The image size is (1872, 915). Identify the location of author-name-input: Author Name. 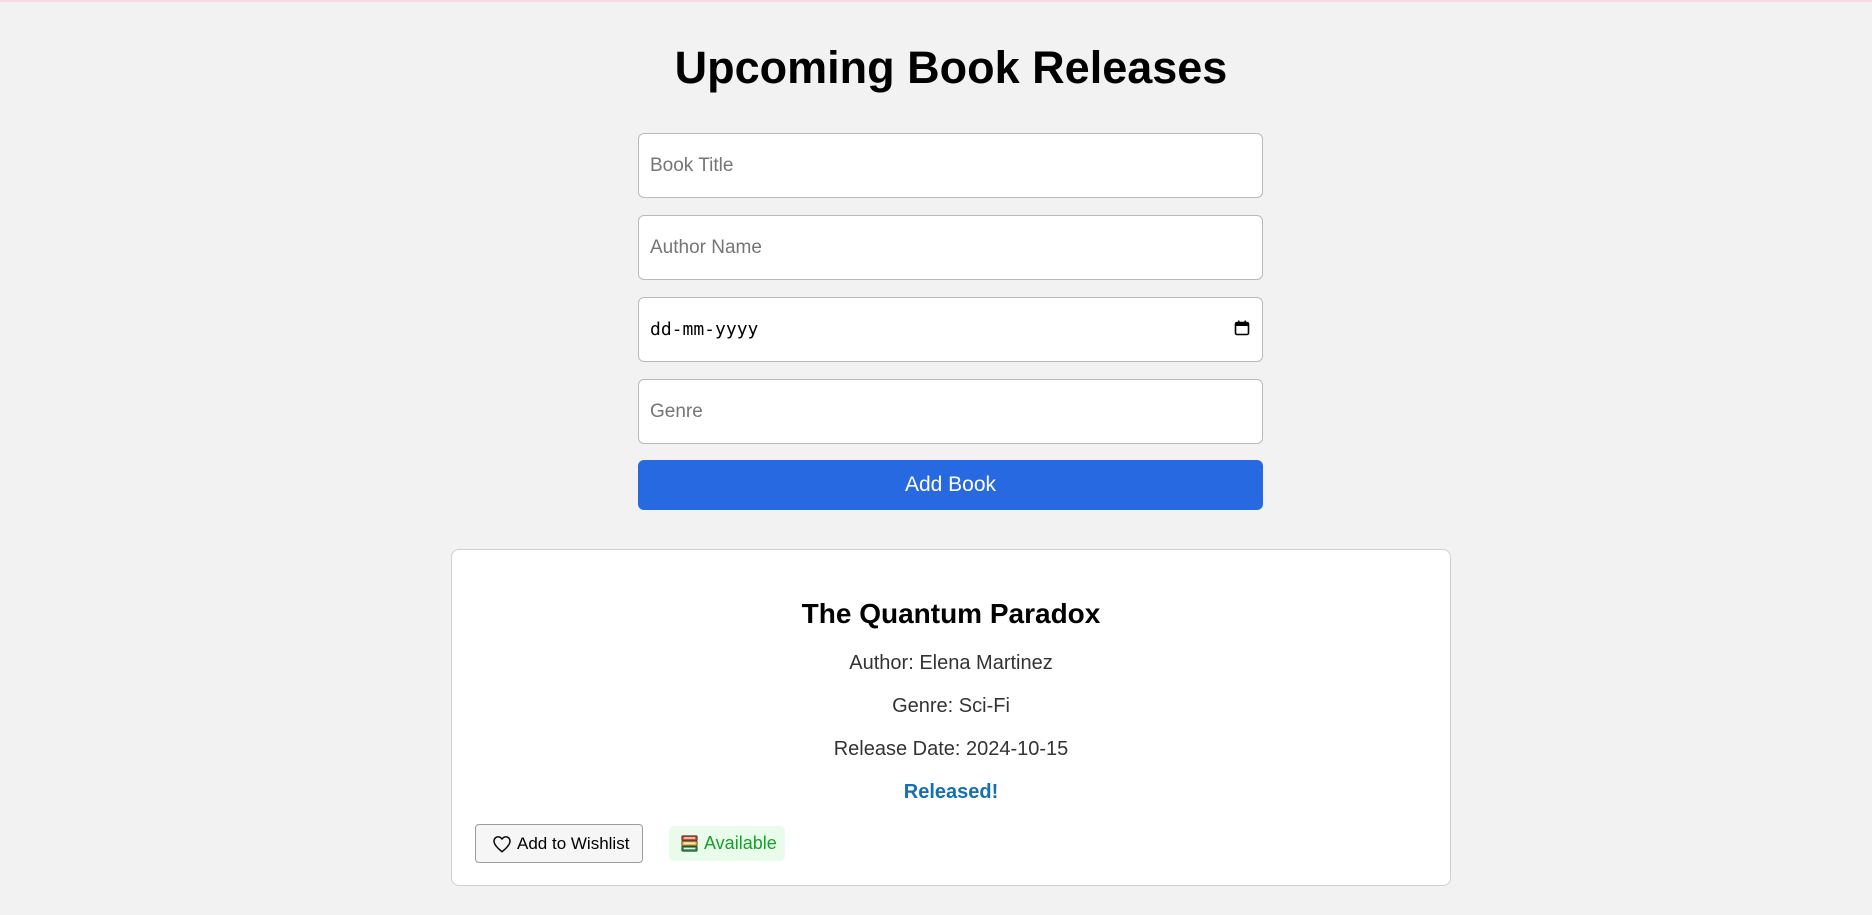
(950, 247).